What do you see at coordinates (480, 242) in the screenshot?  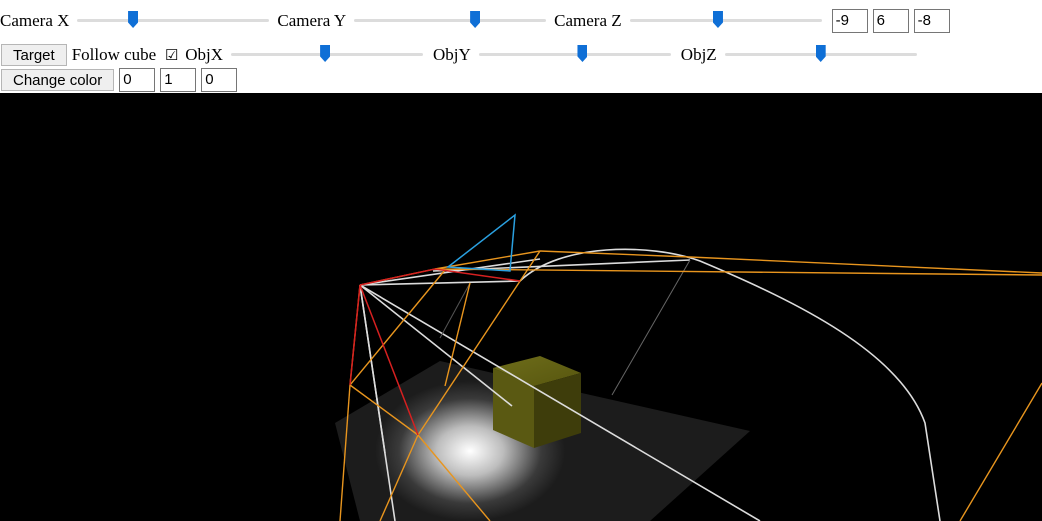 I see `target-indicator` at bounding box center [480, 242].